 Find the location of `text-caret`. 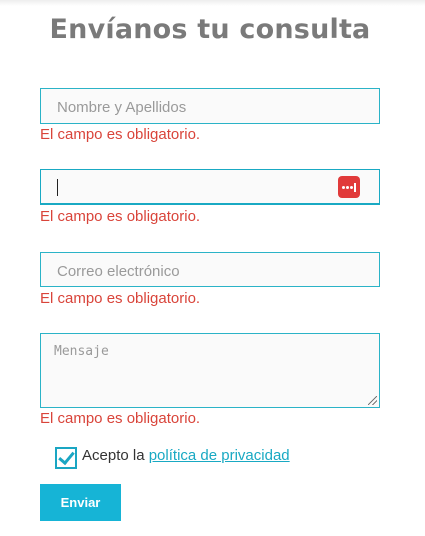

text-caret is located at coordinates (57, 187).